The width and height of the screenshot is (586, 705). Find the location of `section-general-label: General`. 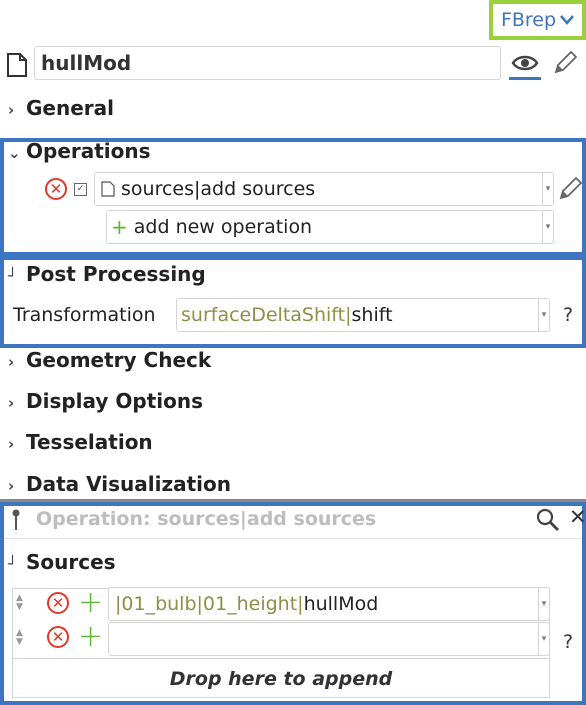

section-general-label: General is located at coordinates (70, 108).